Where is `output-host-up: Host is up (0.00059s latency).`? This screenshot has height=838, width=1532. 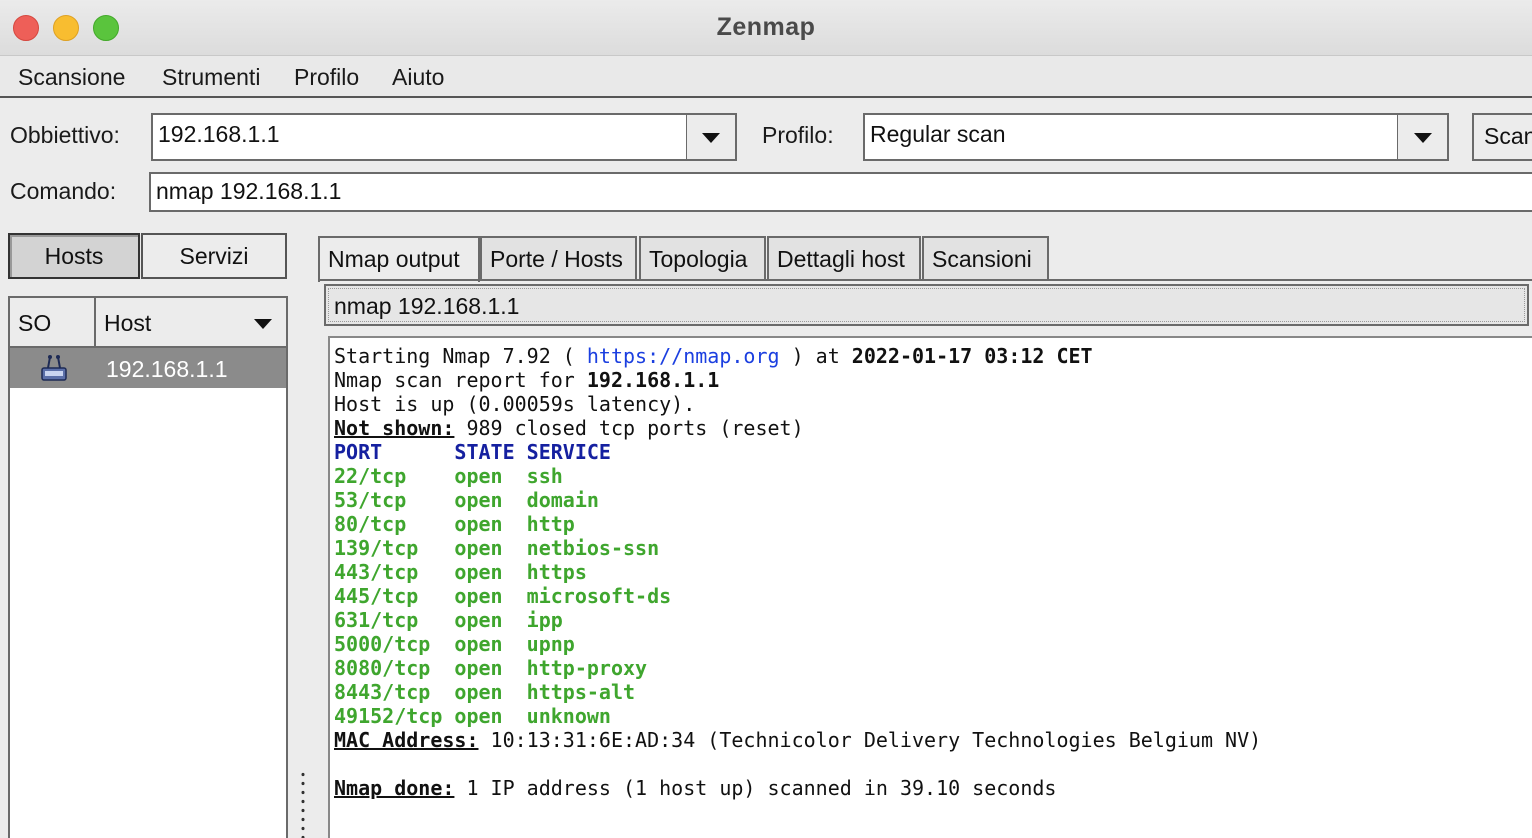 output-host-up: Host is up (0.00059s latency). is located at coordinates (515, 404).